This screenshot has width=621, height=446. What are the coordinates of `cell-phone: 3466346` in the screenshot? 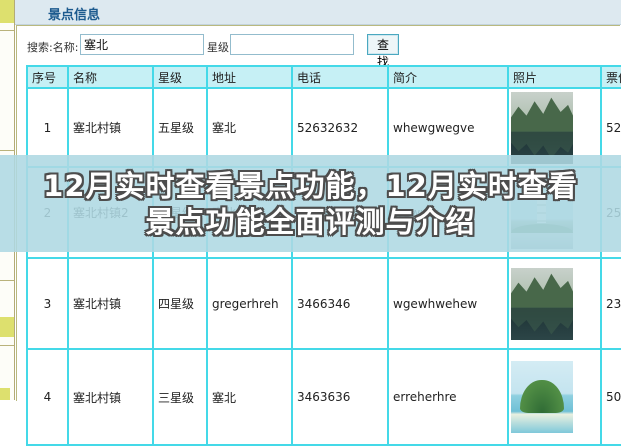 It's located at (340, 303).